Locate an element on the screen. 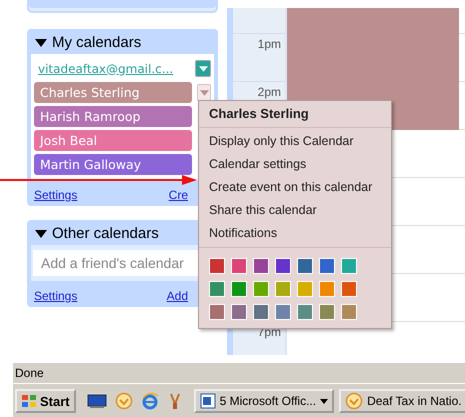 The image size is (465, 417). start-button: Start is located at coordinates (45, 401).